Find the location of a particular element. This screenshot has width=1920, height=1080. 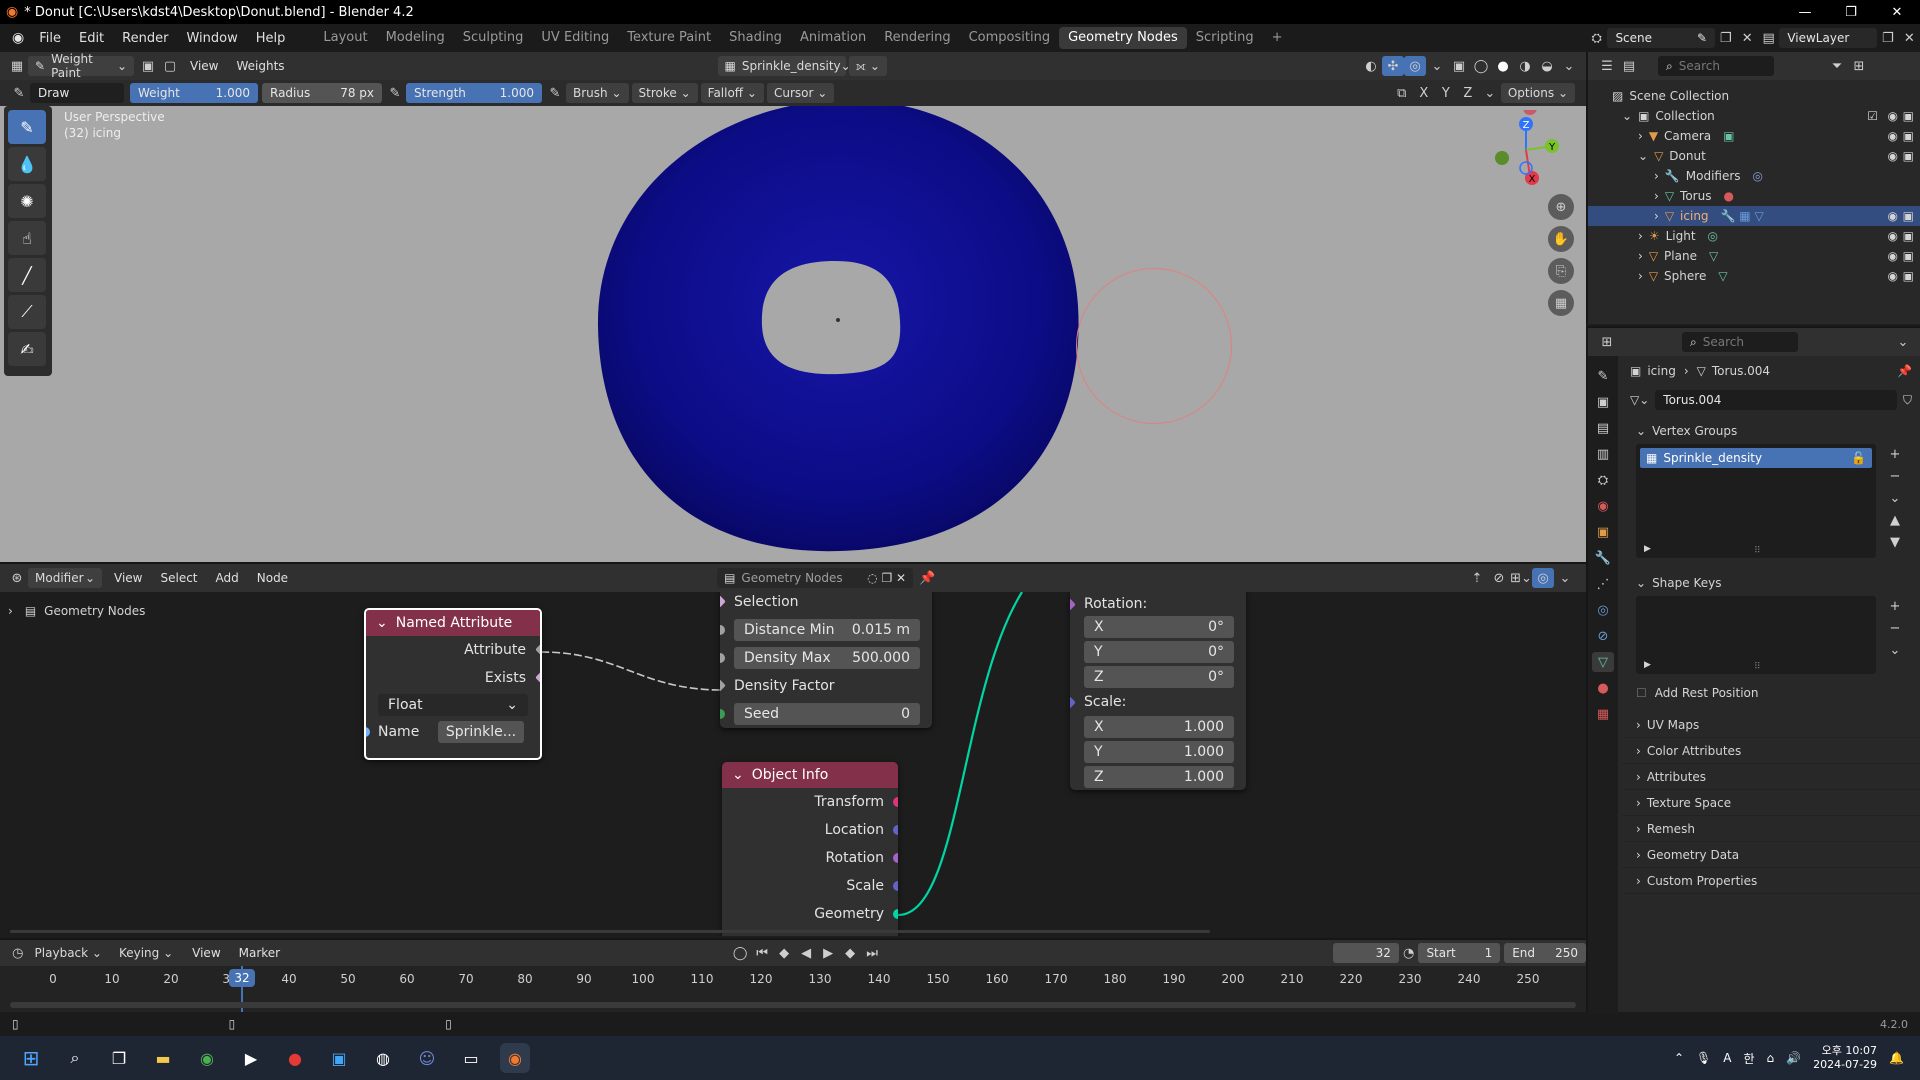

mirror-x-toggle: X is located at coordinates (1424, 93).